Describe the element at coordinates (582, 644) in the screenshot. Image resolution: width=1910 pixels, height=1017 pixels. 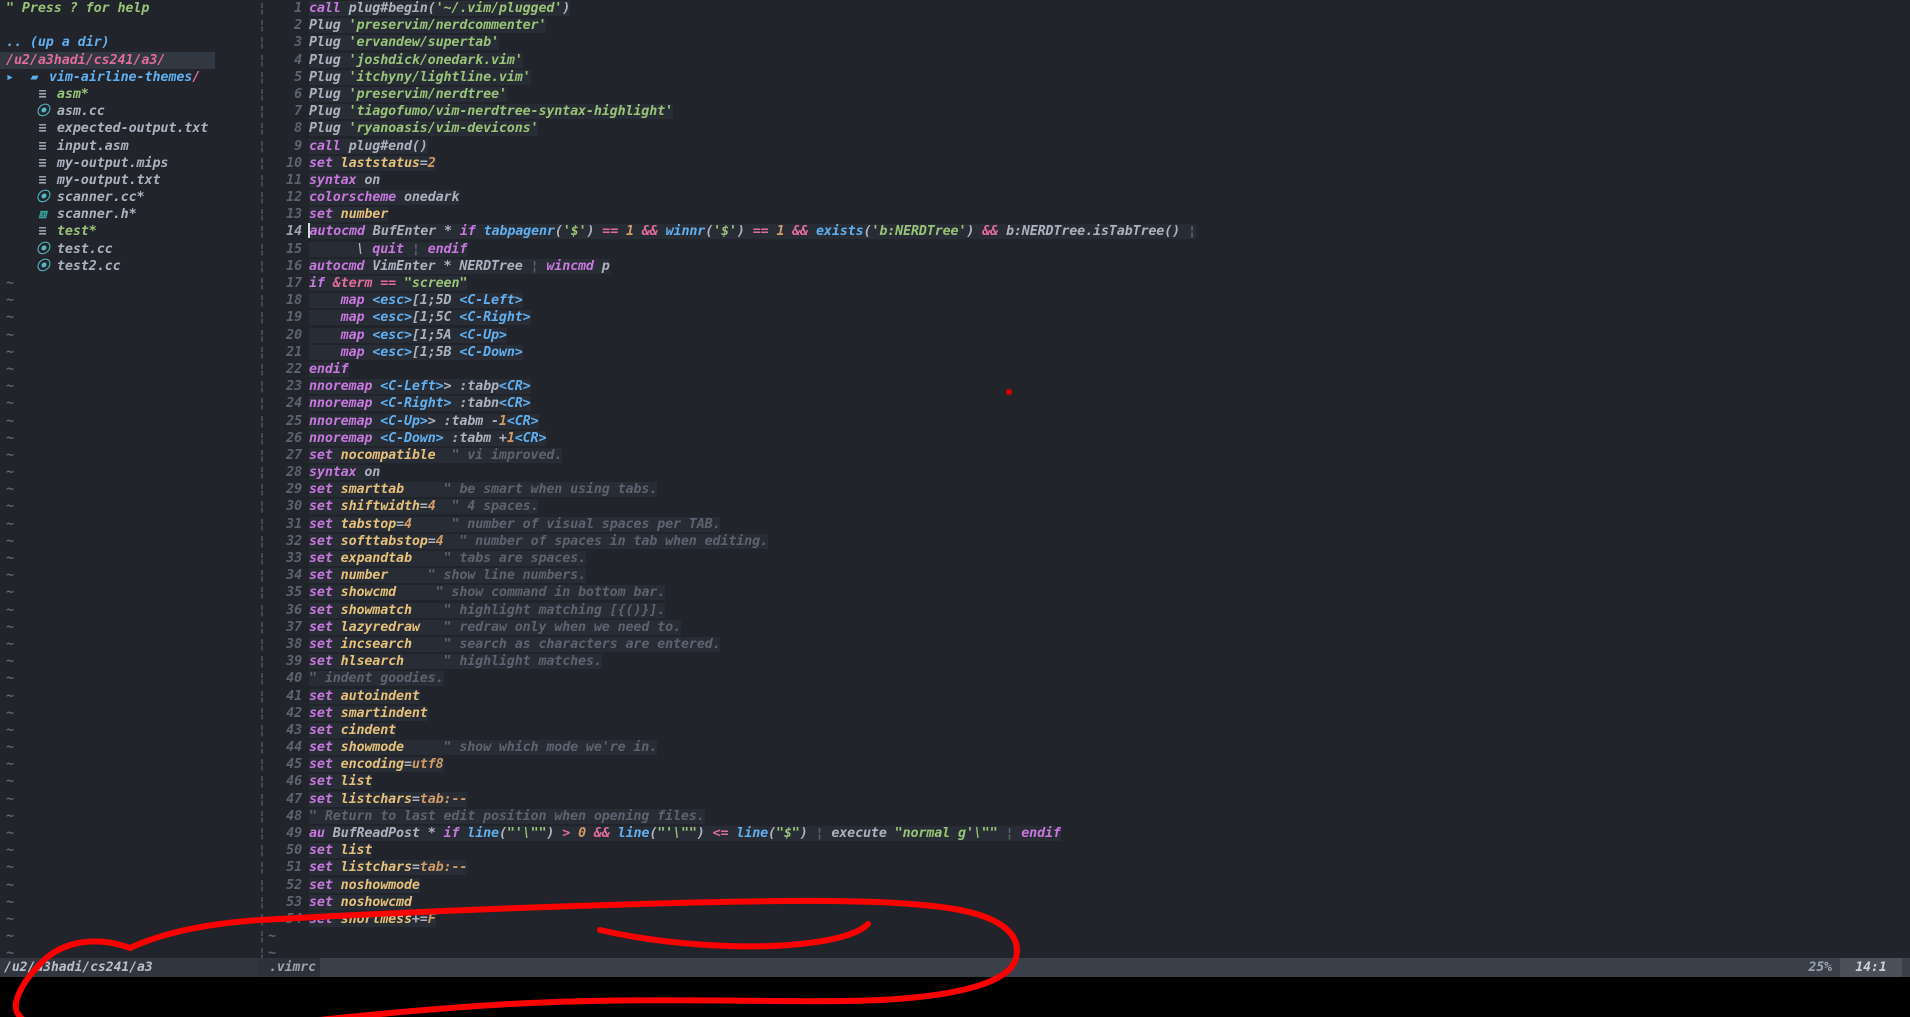
I see `token: " search as characters are entered.` at that location.